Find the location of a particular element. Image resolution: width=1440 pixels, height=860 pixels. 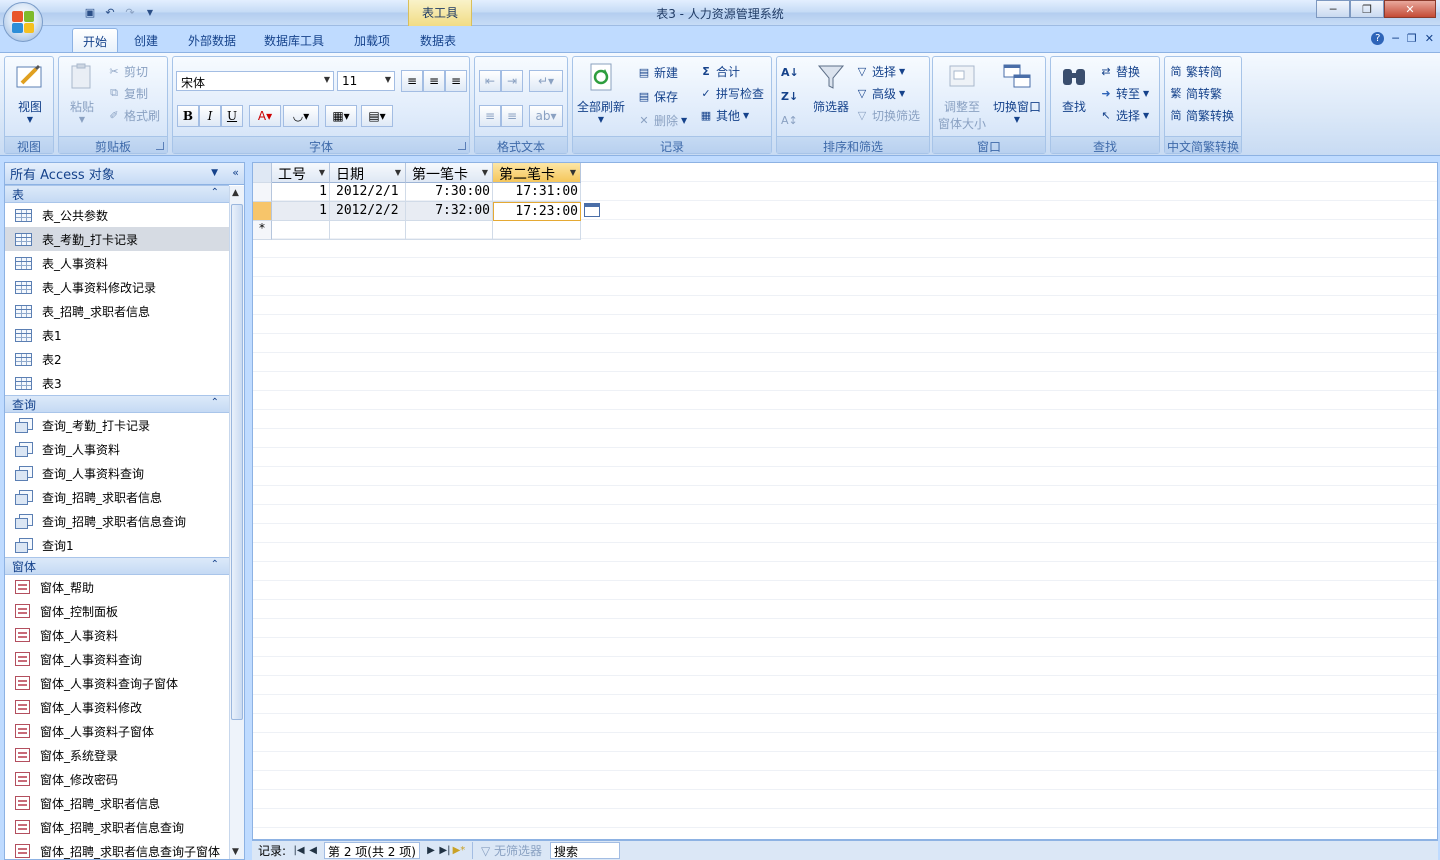

nav-item-form: 窗体_招聘_求职者信息 is located at coordinates (117, 803).